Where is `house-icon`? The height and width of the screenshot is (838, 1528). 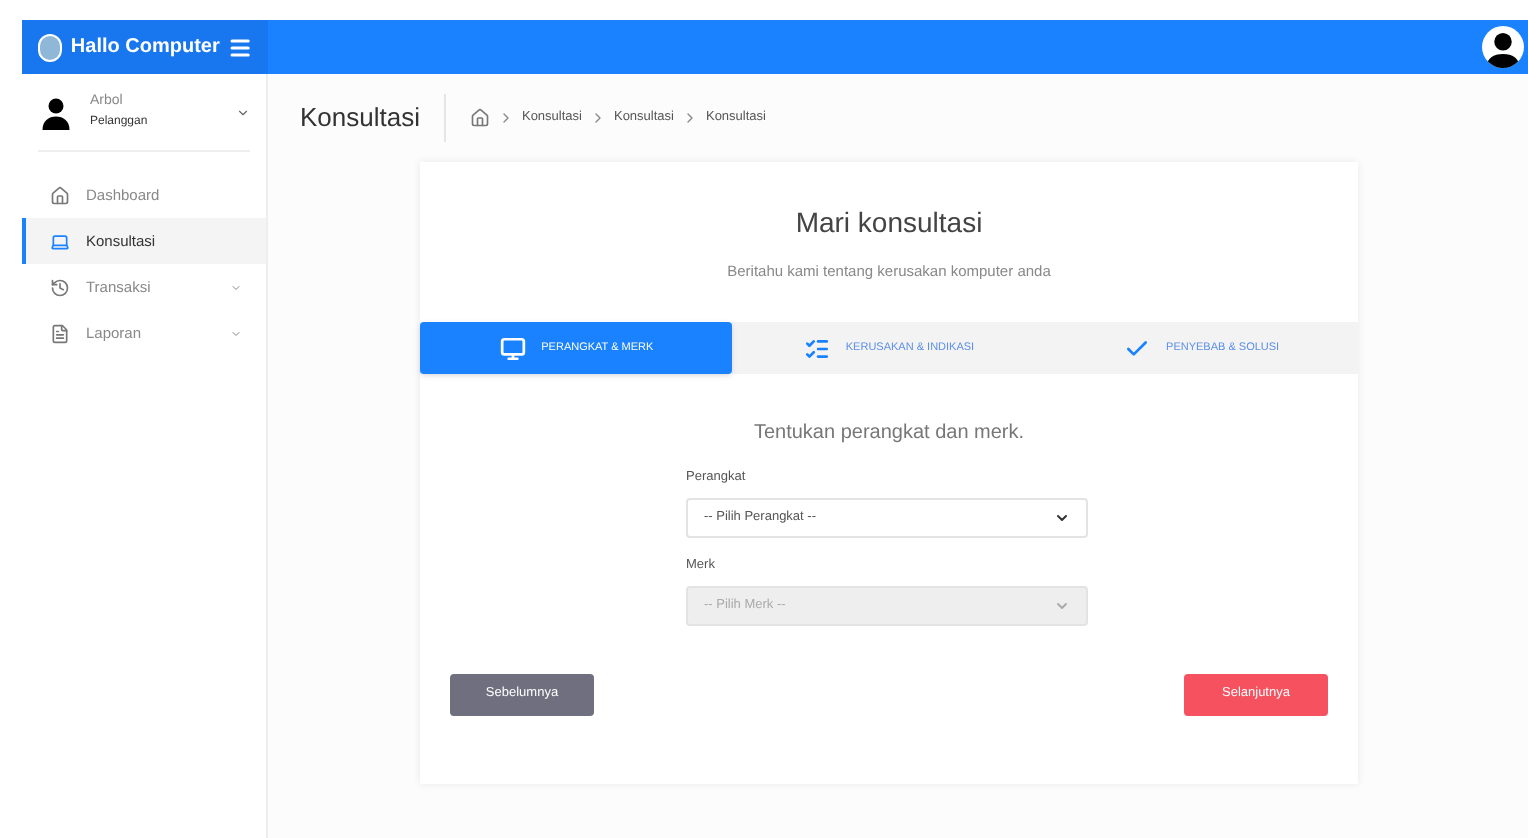
house-icon is located at coordinates (60, 195).